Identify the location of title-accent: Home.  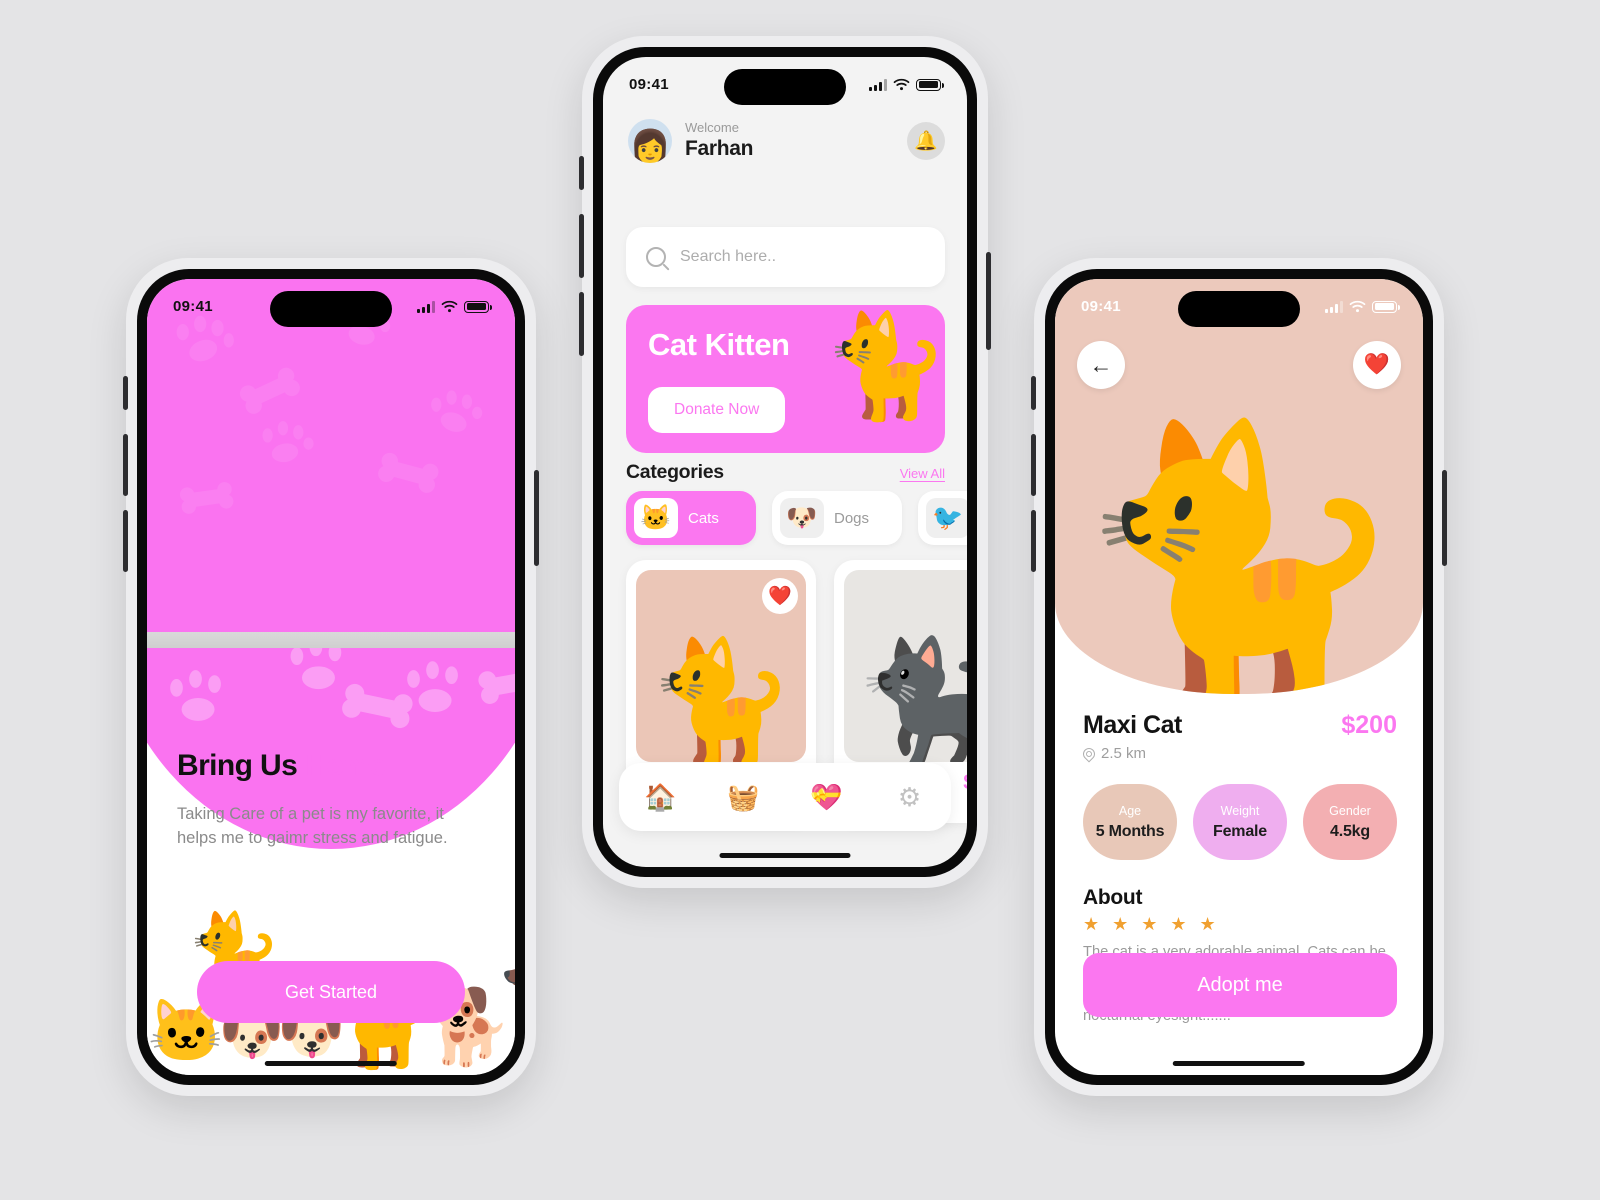
(345, 765).